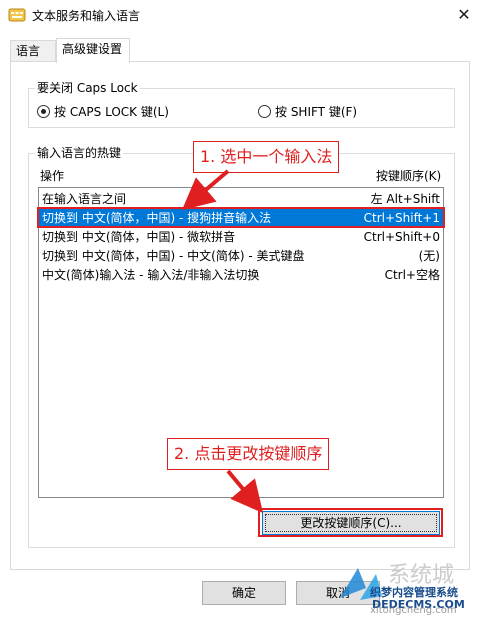  Describe the element at coordinates (93, 50) in the screenshot. I see `tab-advanced-key-settings: 高级键设置` at that location.